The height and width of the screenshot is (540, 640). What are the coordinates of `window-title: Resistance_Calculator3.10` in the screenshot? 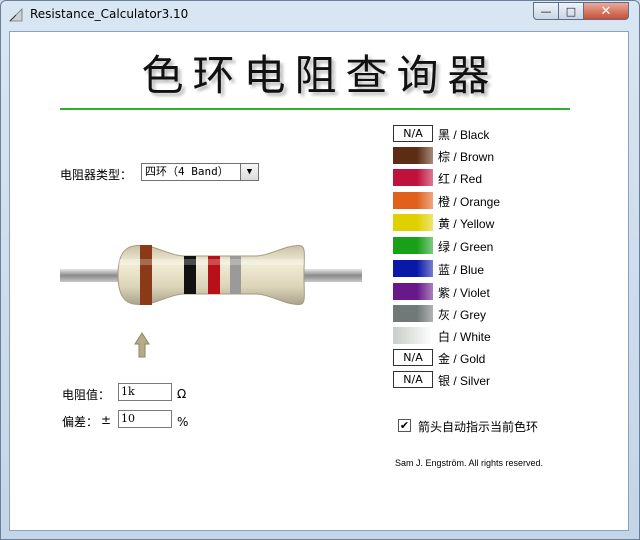 It's located at (109, 14).